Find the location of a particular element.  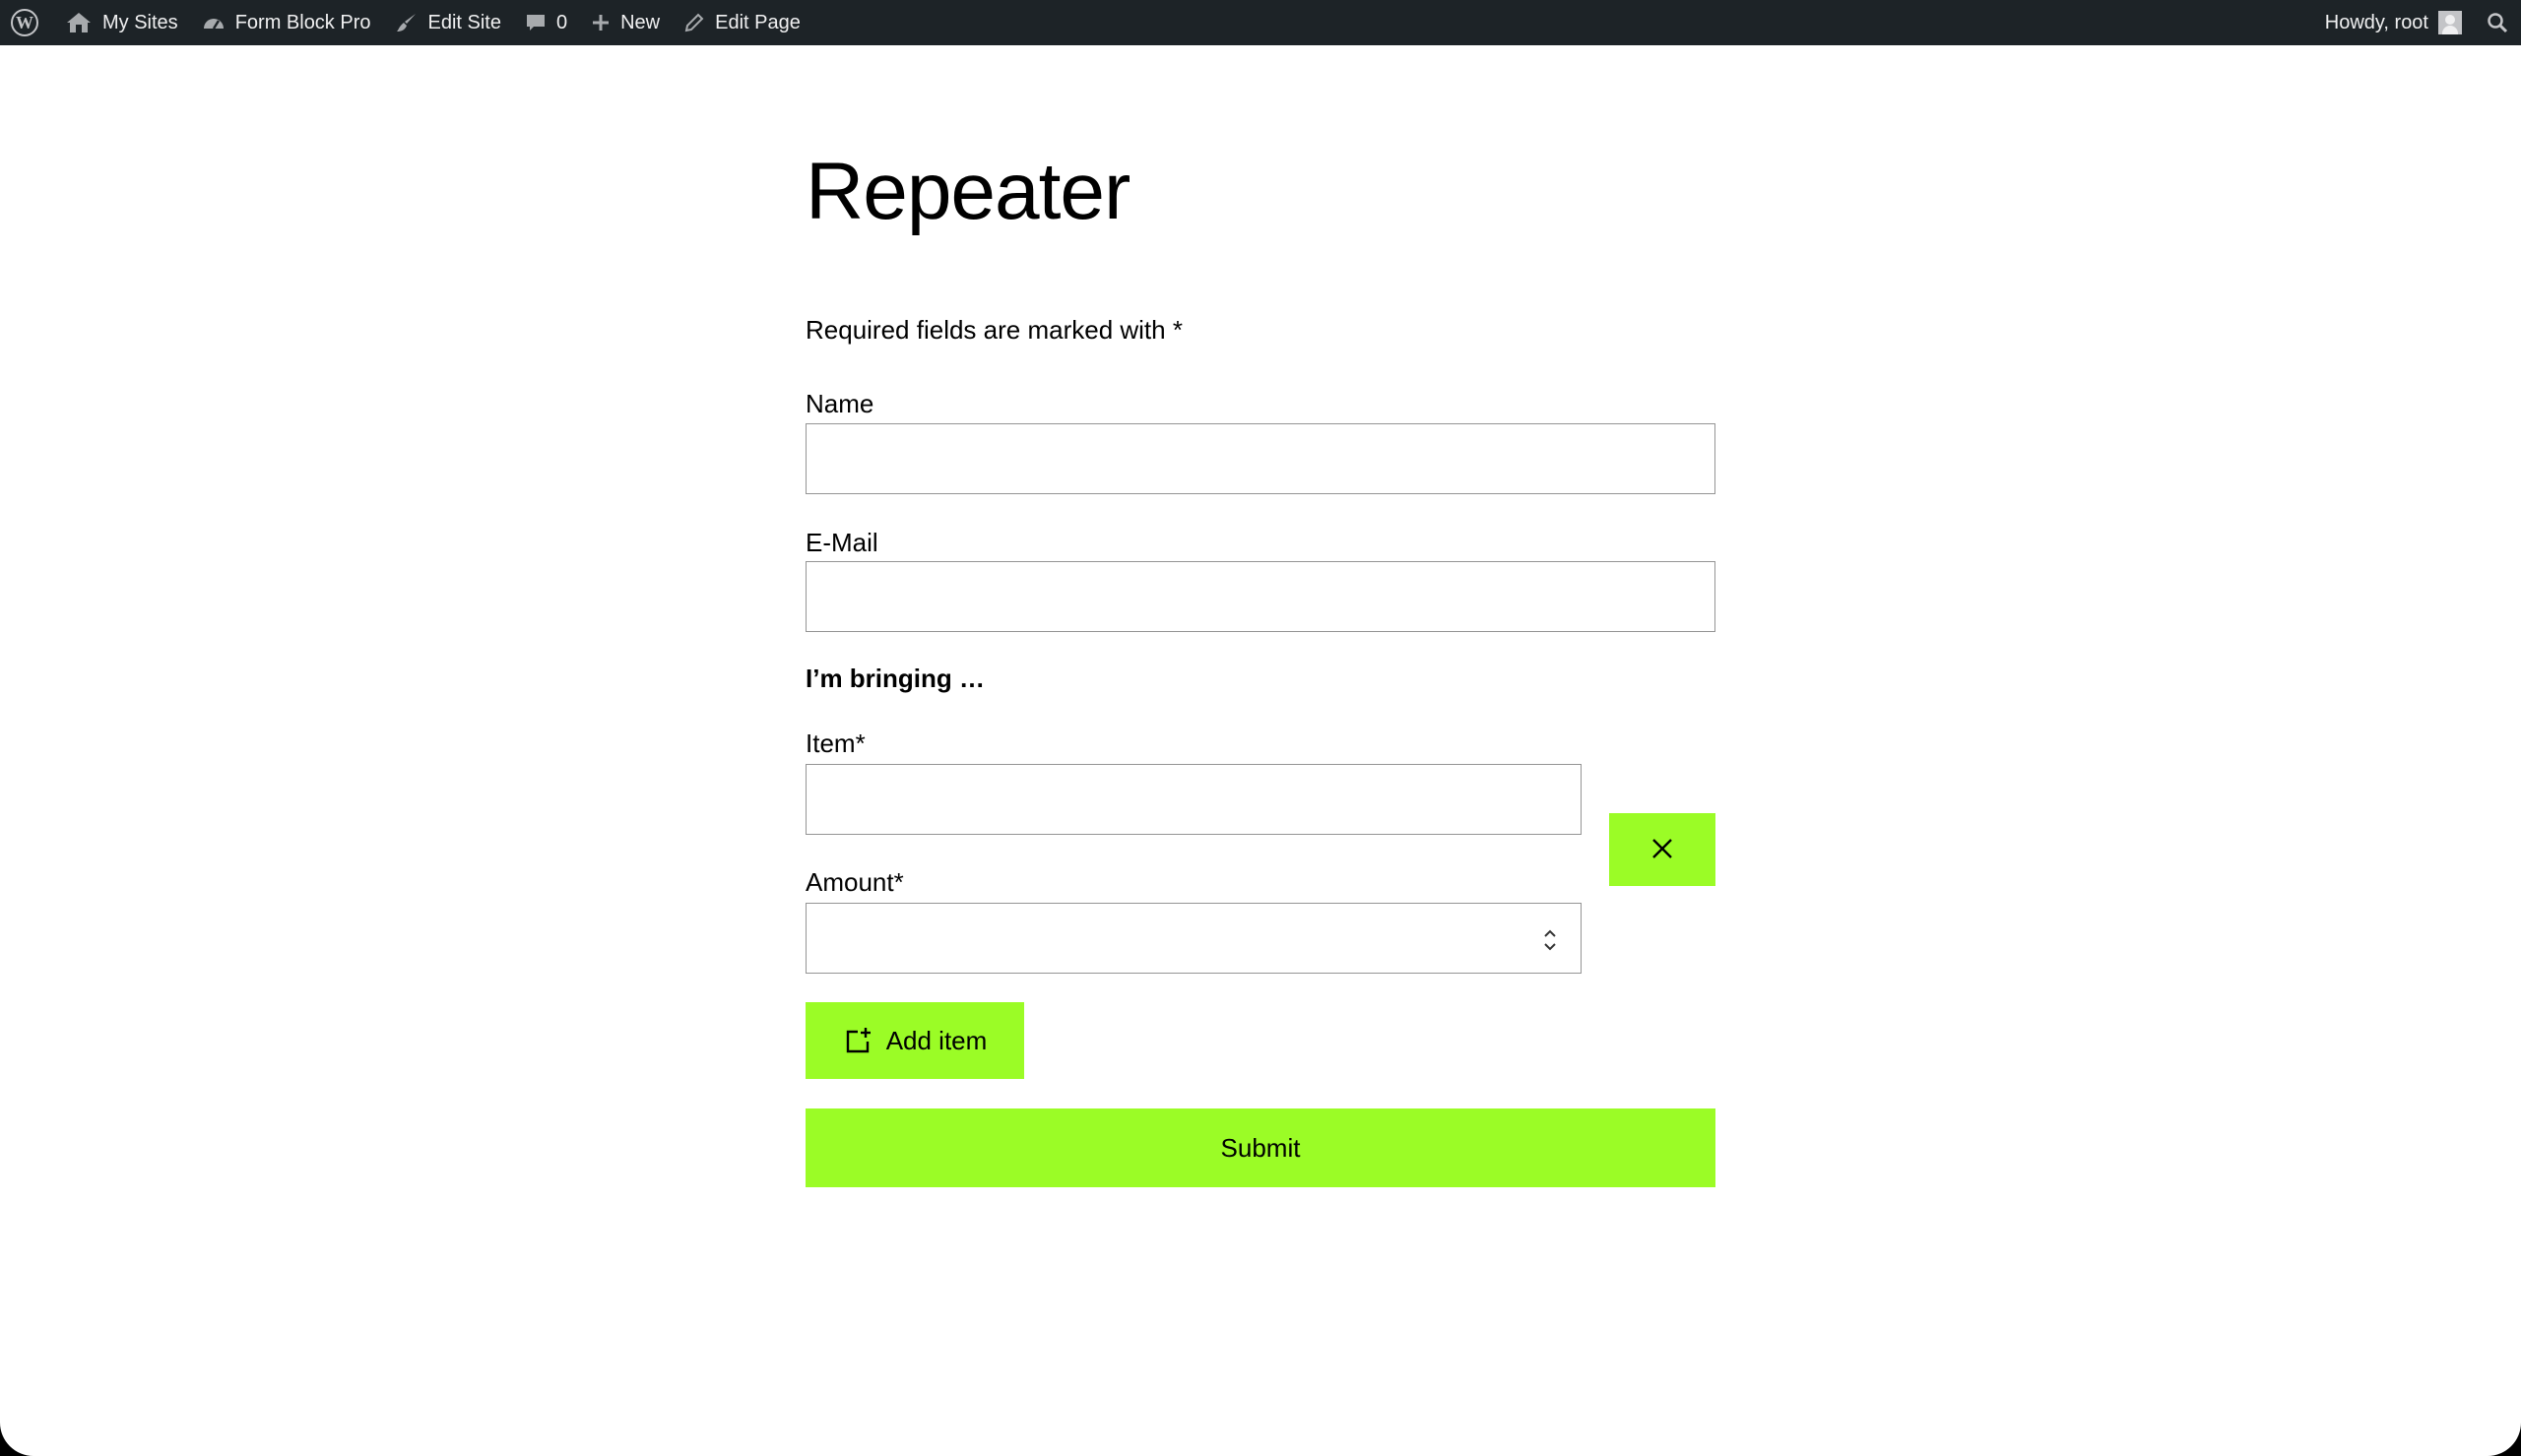

new-content-menu: New is located at coordinates (625, 22).